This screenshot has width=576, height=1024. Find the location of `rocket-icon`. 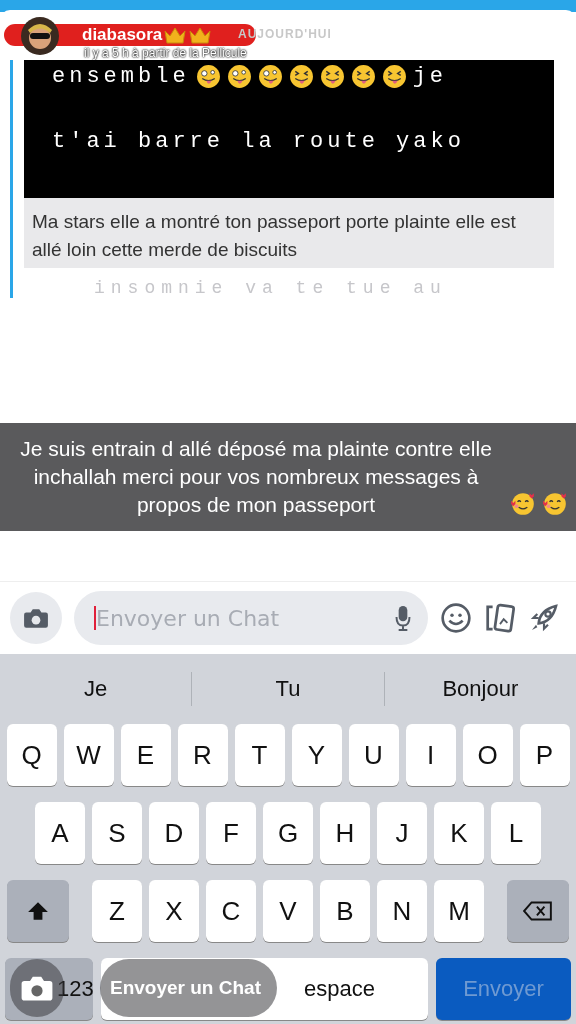

rocket-icon is located at coordinates (544, 618).